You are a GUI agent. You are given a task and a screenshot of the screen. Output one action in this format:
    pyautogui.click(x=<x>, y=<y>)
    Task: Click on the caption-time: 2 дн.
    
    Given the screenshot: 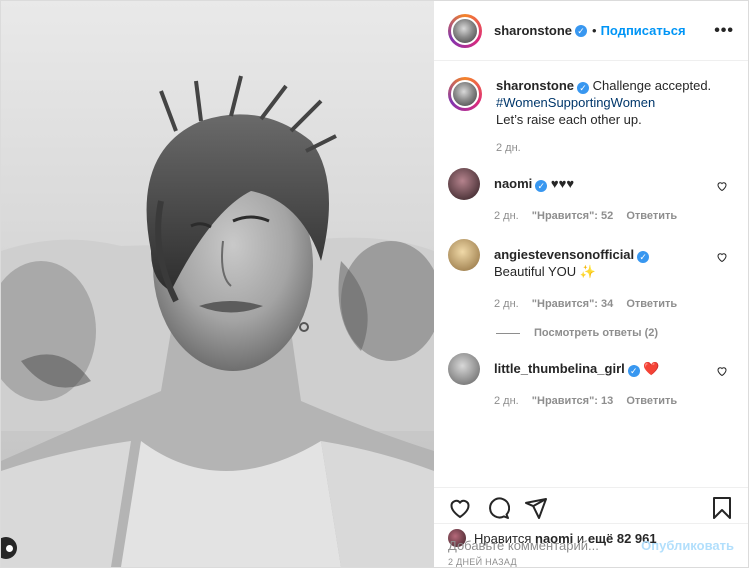 What is the action you would take?
    pyautogui.click(x=603, y=148)
    